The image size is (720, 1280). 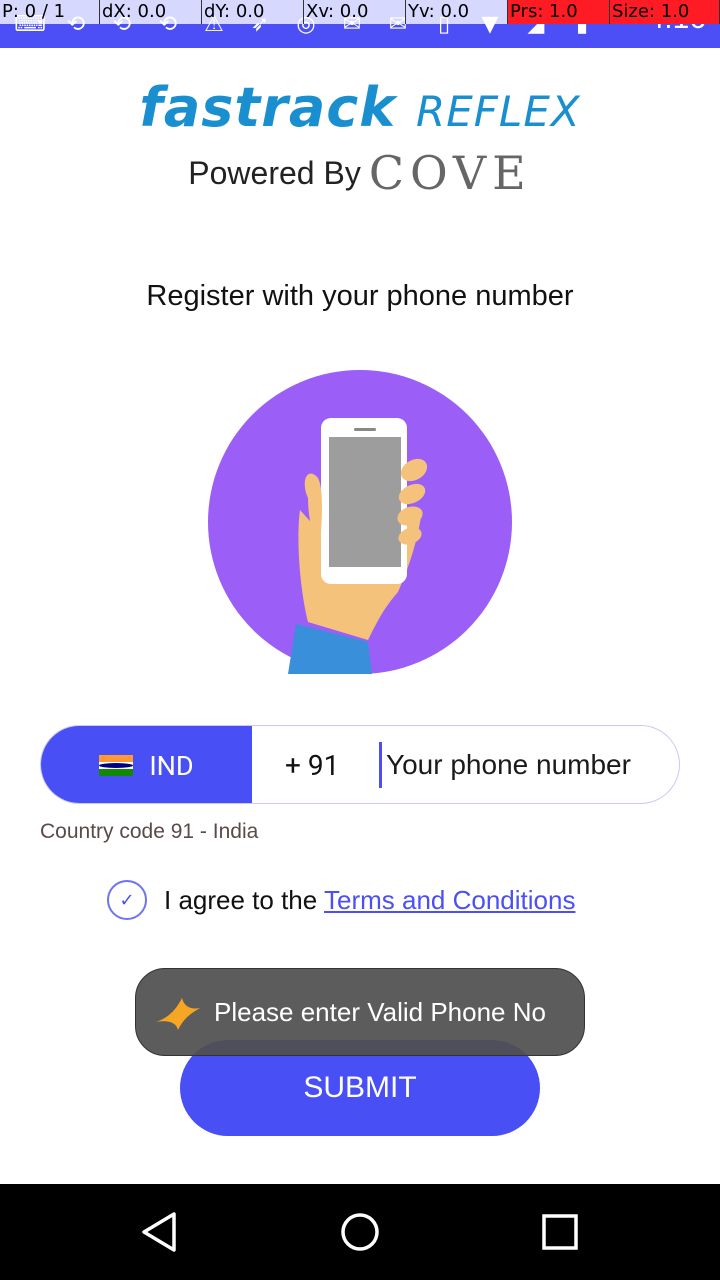 I want to click on country-selector: IND, so click(x=146, y=764).